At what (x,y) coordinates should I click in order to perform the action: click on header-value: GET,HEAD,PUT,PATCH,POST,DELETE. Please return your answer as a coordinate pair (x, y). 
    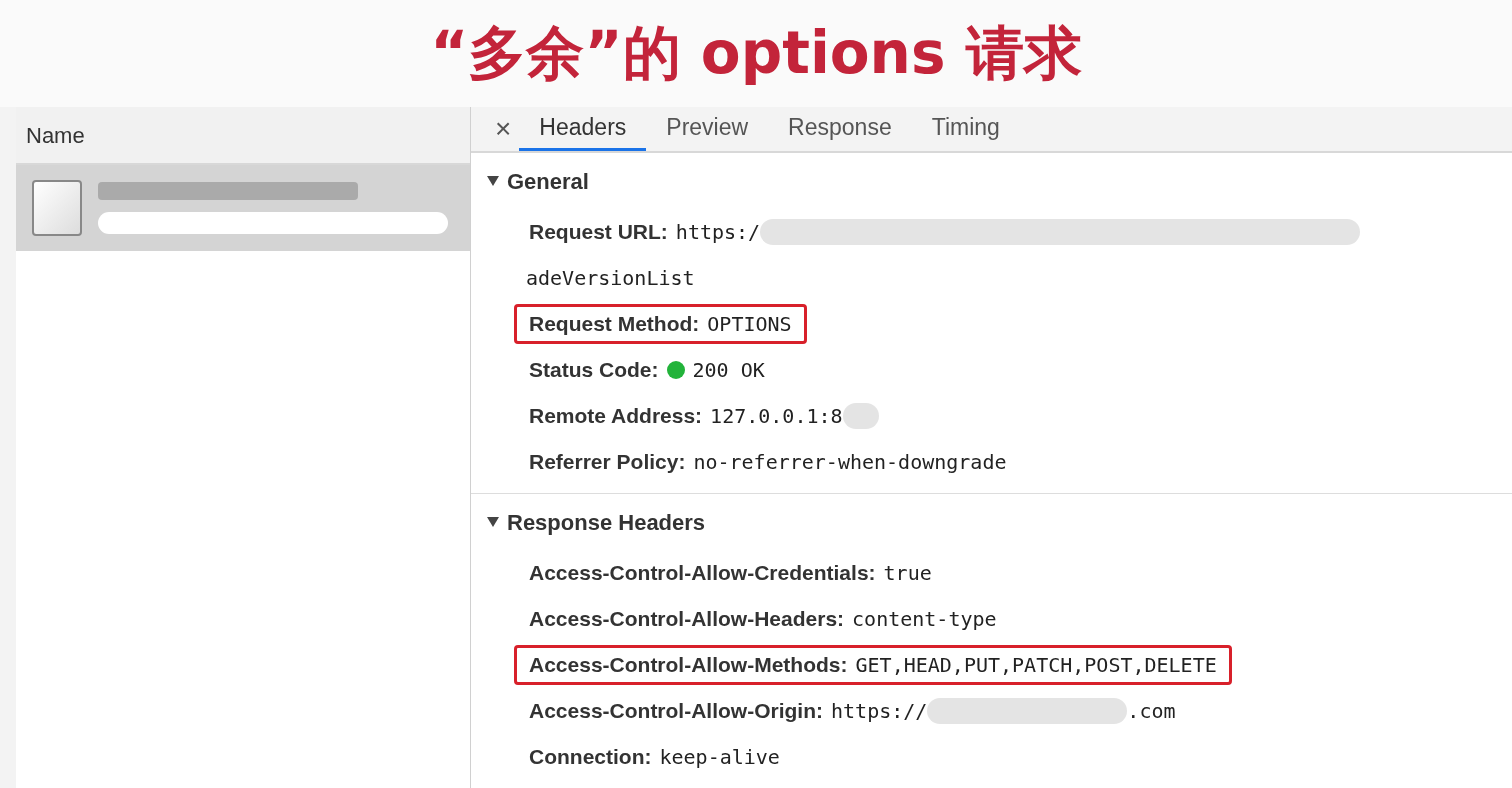
    Looking at the image, I should click on (1036, 665).